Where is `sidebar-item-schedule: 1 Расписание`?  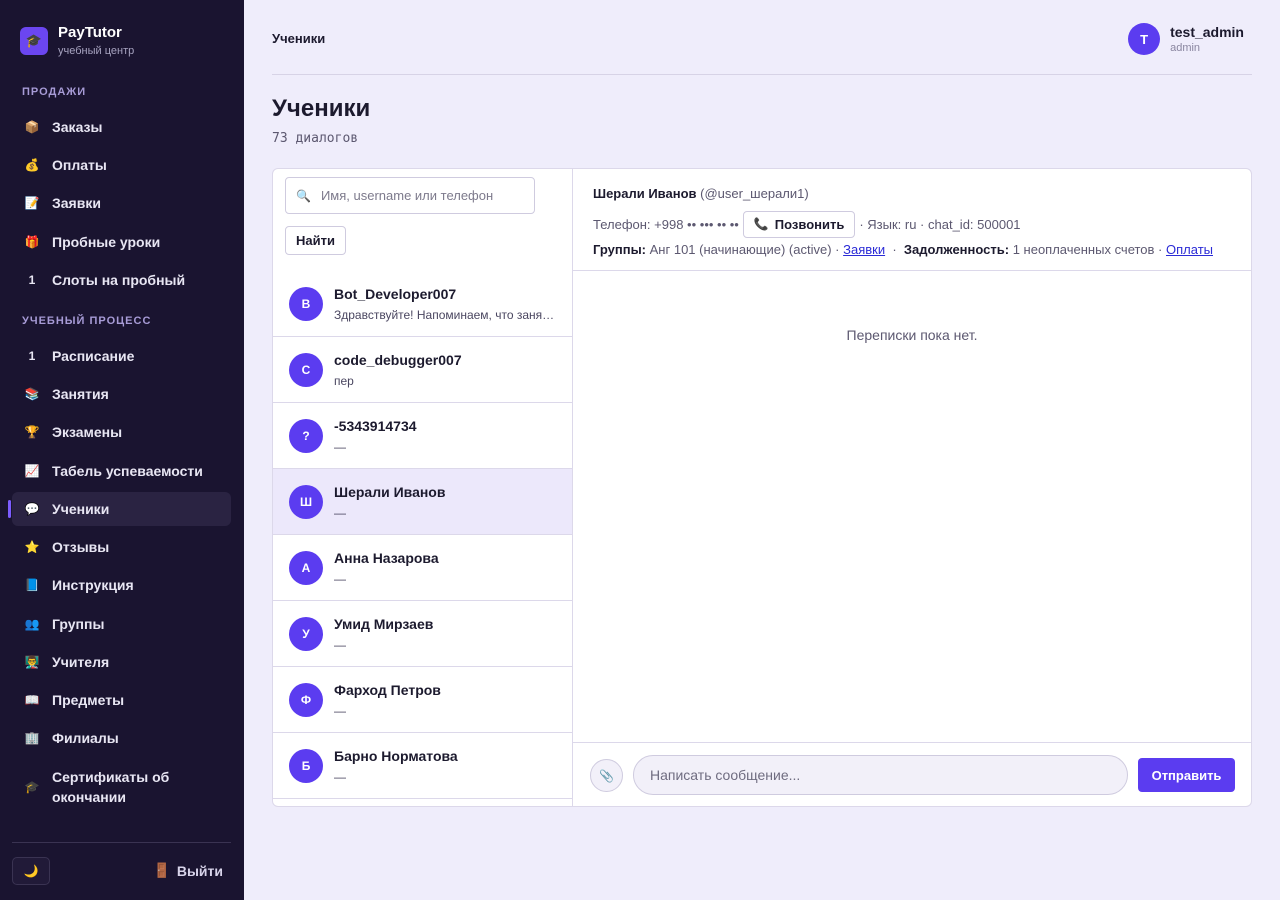
sidebar-item-schedule: 1 Расписание is located at coordinates (121, 356).